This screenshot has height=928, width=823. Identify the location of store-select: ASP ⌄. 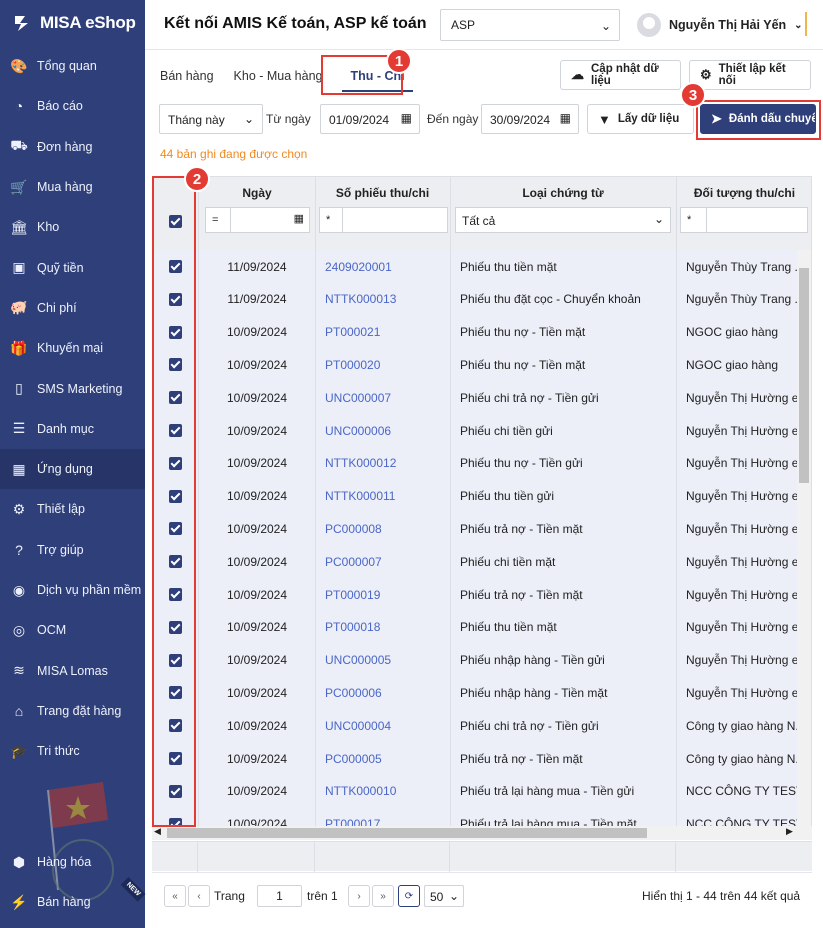
(530, 25).